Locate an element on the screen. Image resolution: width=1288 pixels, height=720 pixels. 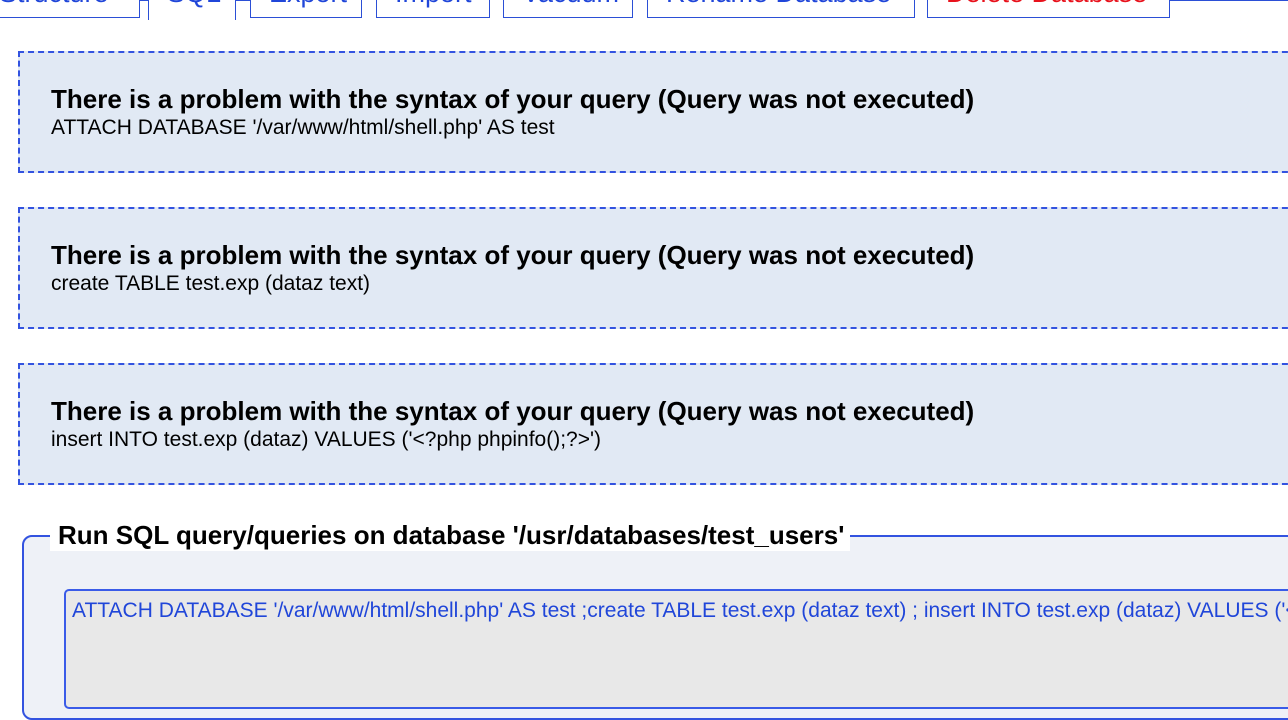
tab-vacuum: Vacuum is located at coordinates (568, 9).